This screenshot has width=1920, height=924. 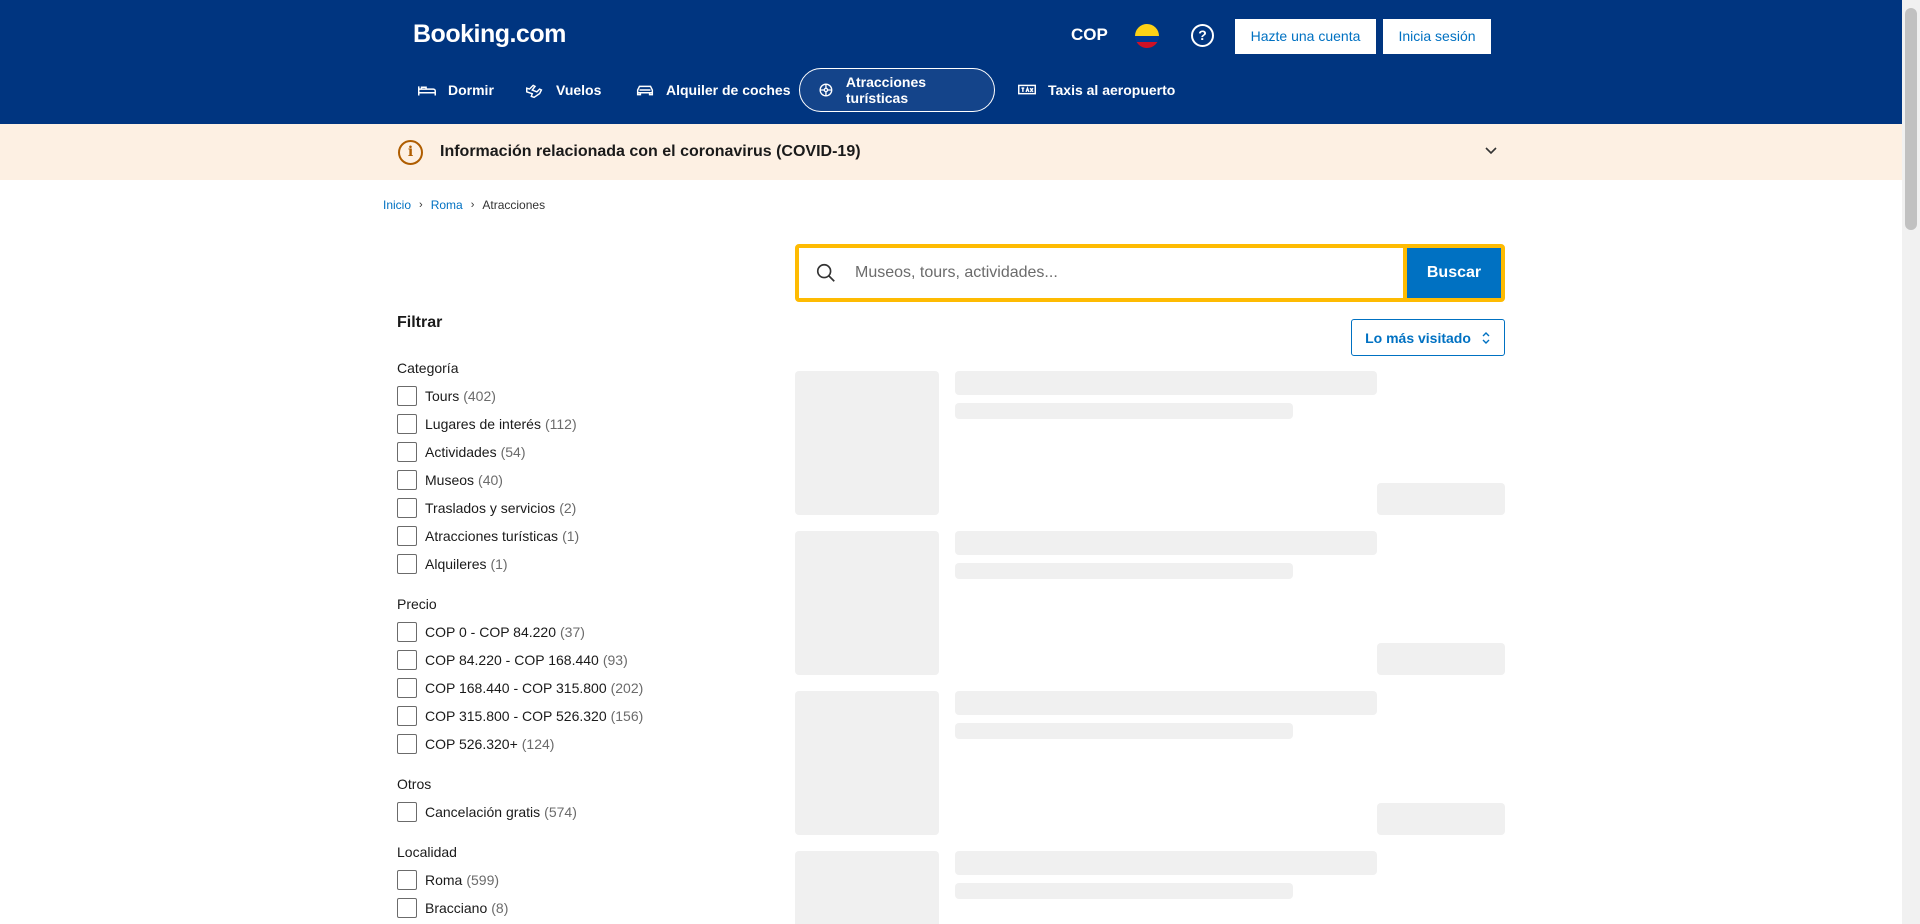 What do you see at coordinates (488, 508) in the screenshot?
I see `filter-option: Traslados y servicios (2)` at bounding box center [488, 508].